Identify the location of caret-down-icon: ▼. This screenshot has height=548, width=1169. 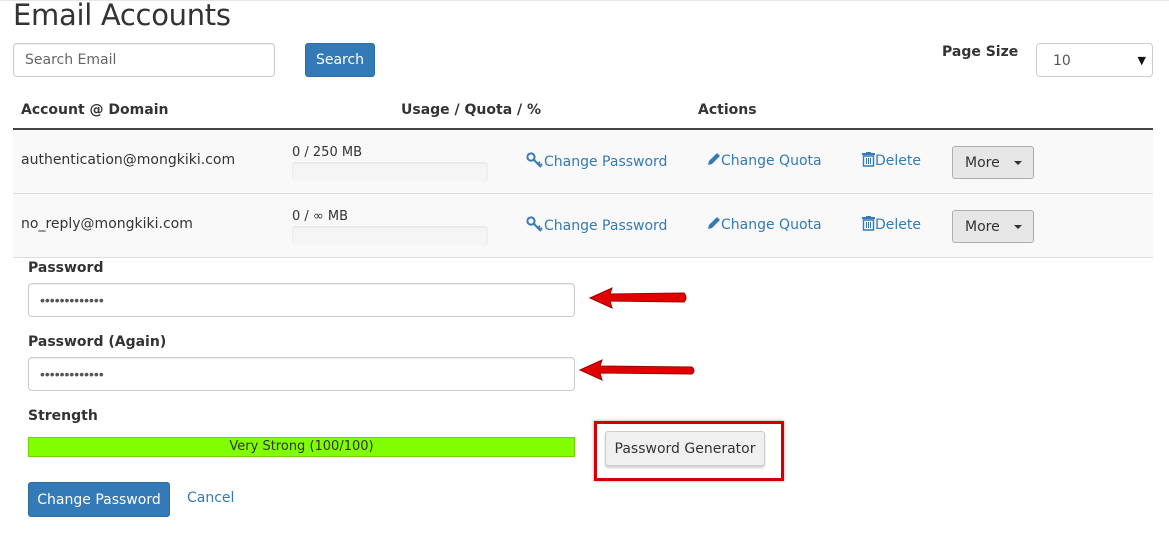
(1141, 60).